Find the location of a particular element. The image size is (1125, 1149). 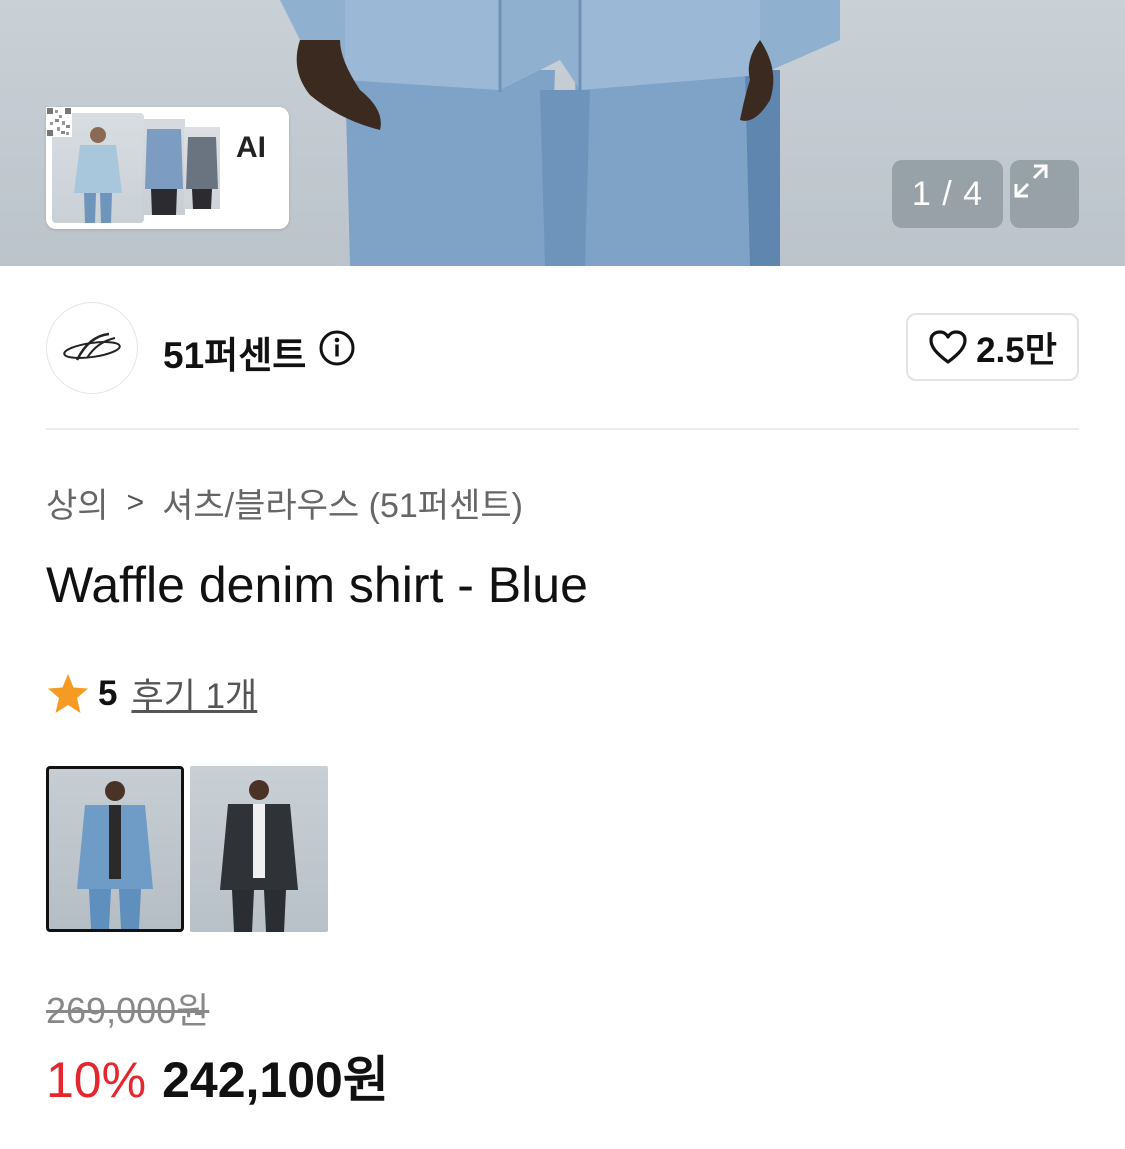

ai-recommendation-card: AI is located at coordinates (167, 168).